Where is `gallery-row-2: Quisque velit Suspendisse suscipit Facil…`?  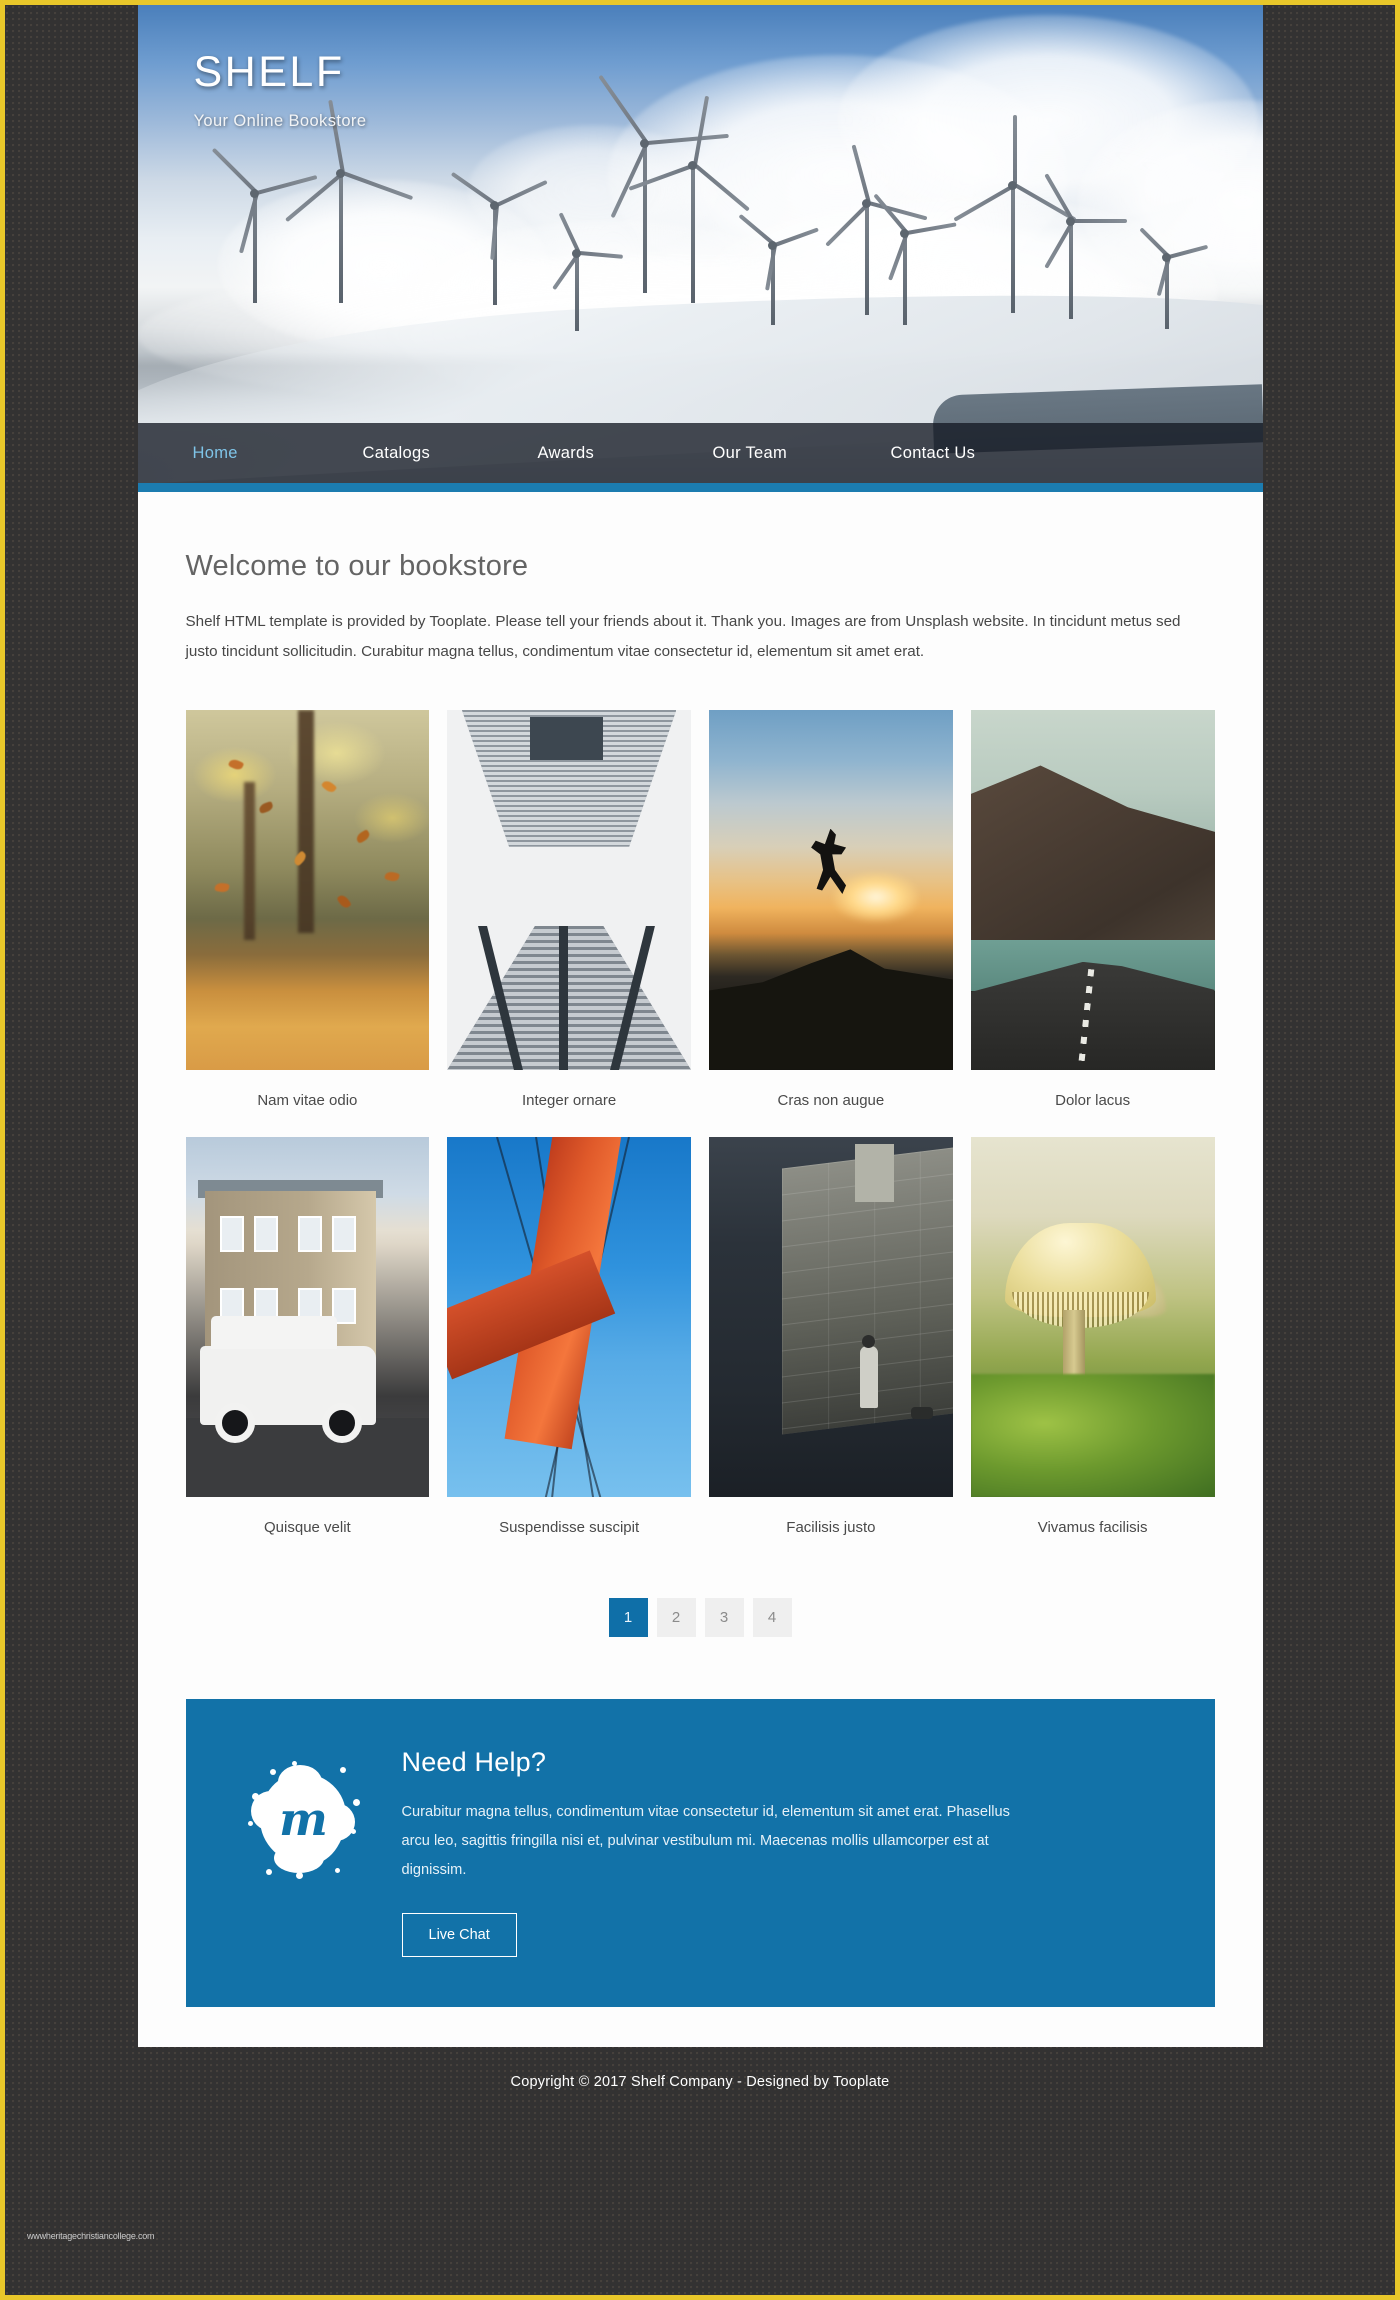
gallery-row-2: Quisque velit Suspendisse suscipit Facil… is located at coordinates (700, 1336).